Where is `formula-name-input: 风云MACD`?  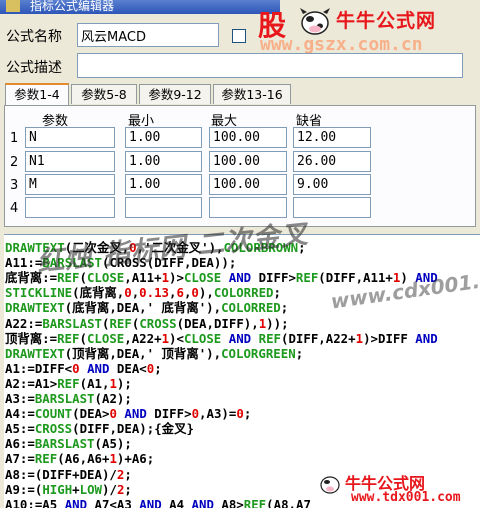
formula-name-input: 风云MACD is located at coordinates (148, 35).